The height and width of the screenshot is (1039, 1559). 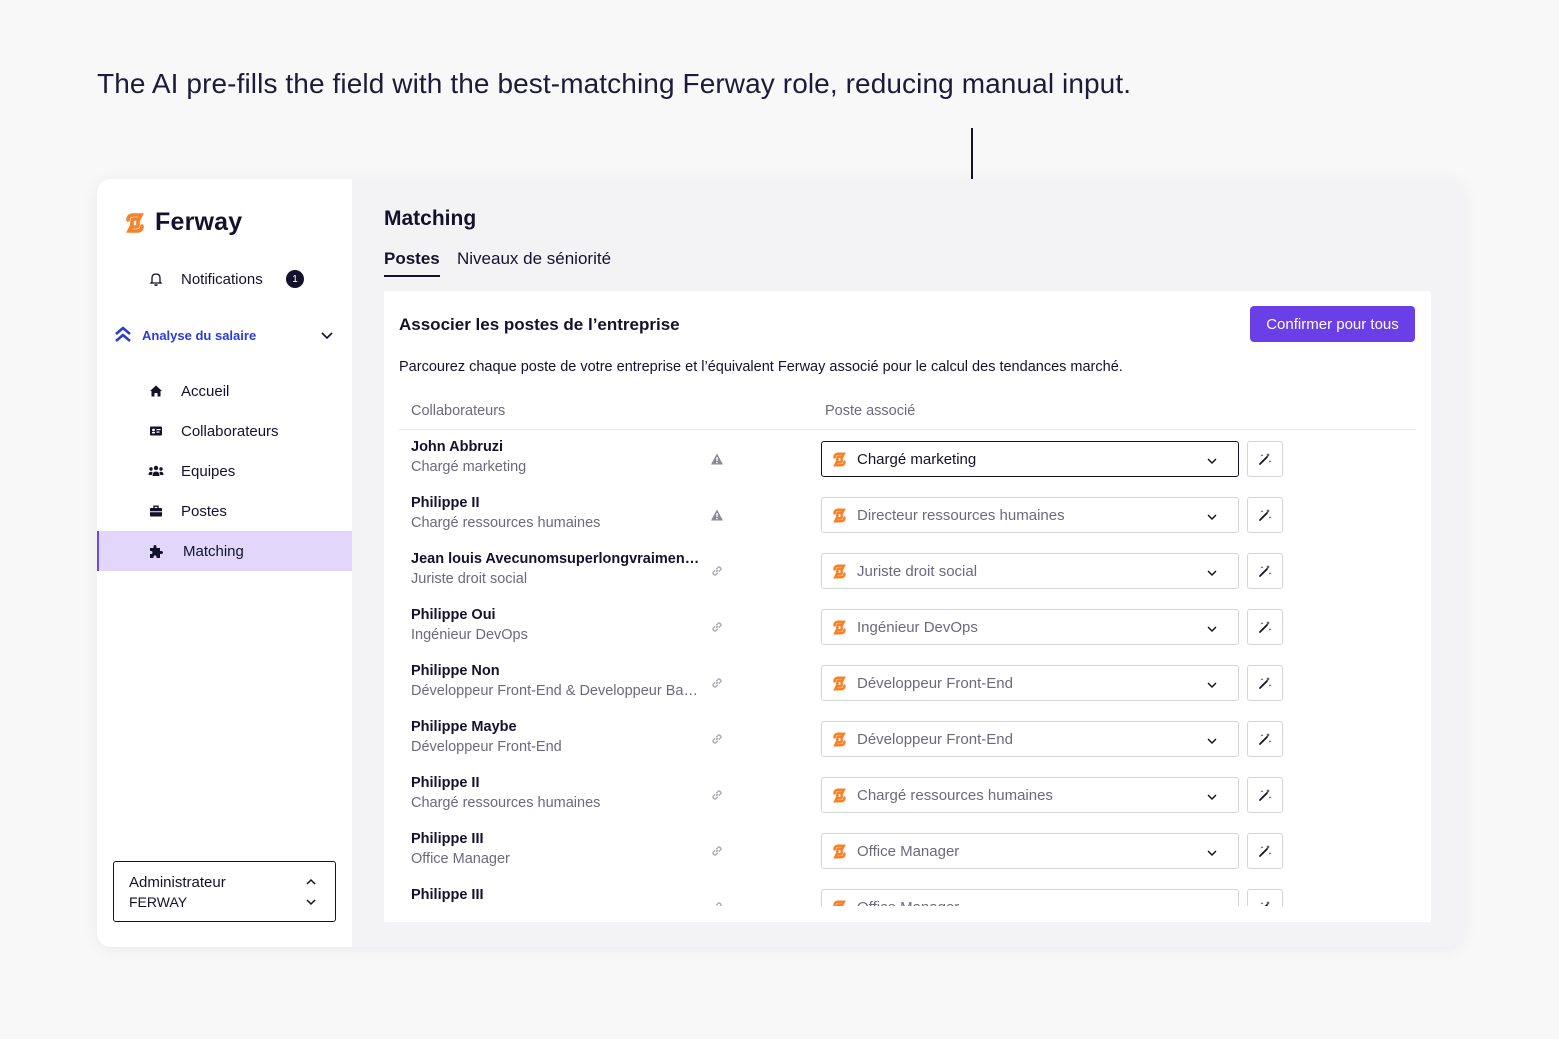 What do you see at coordinates (123, 334) in the screenshot?
I see `ferway-chevrons-icon` at bounding box center [123, 334].